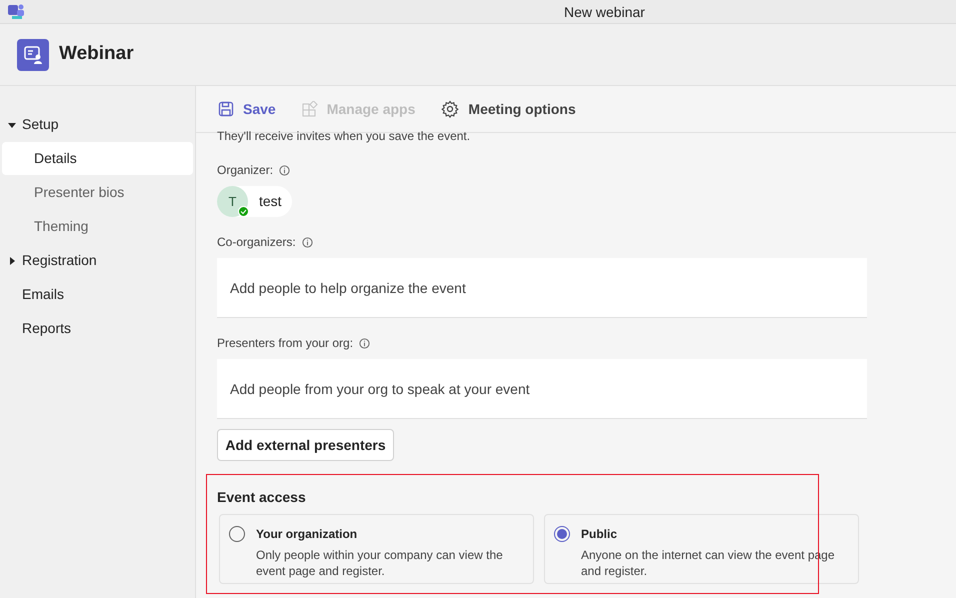 This screenshot has height=598, width=956. I want to click on field-label: Presenters from your org:, so click(285, 343).